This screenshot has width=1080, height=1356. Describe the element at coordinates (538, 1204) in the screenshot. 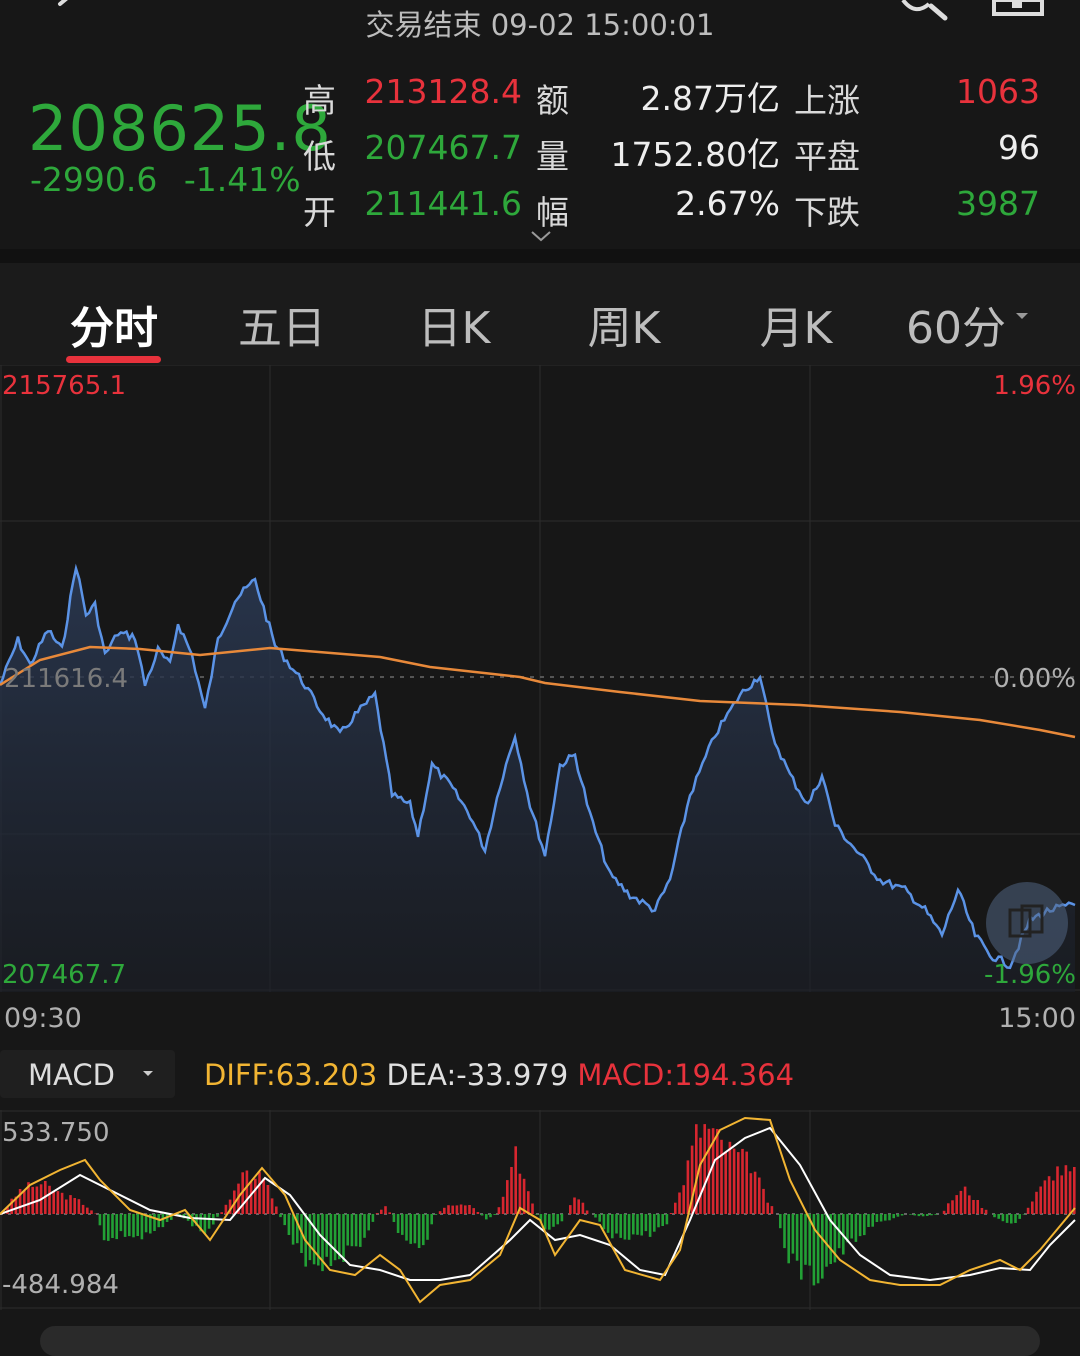

I see `dea-line` at that location.